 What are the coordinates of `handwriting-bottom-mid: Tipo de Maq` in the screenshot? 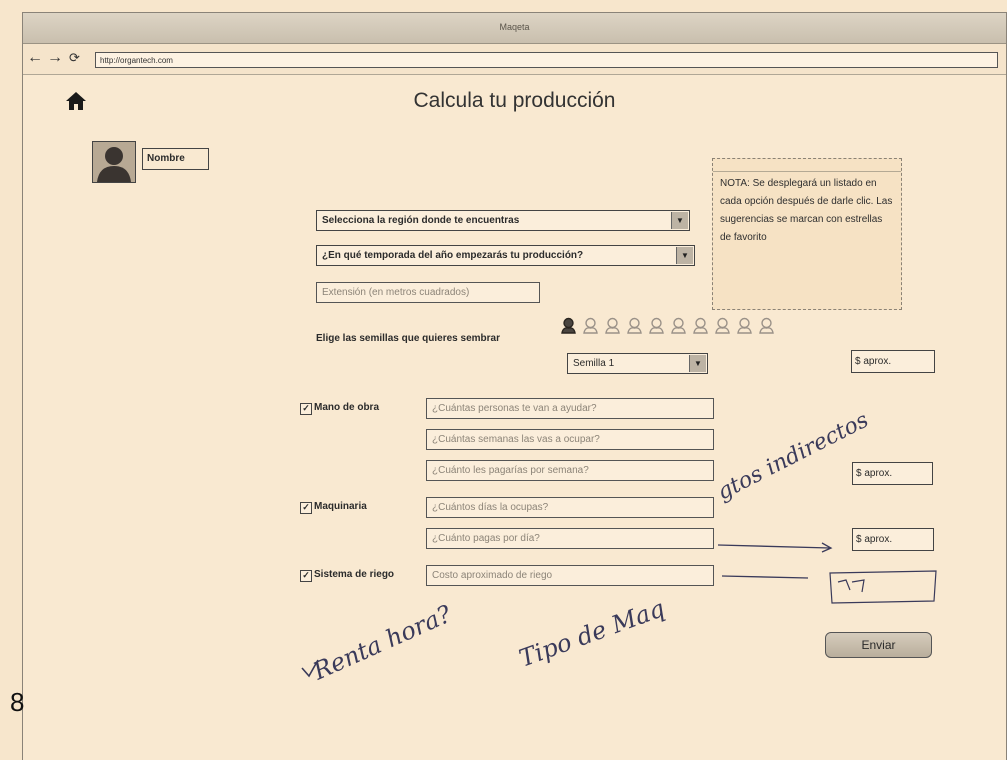 It's located at (591, 633).